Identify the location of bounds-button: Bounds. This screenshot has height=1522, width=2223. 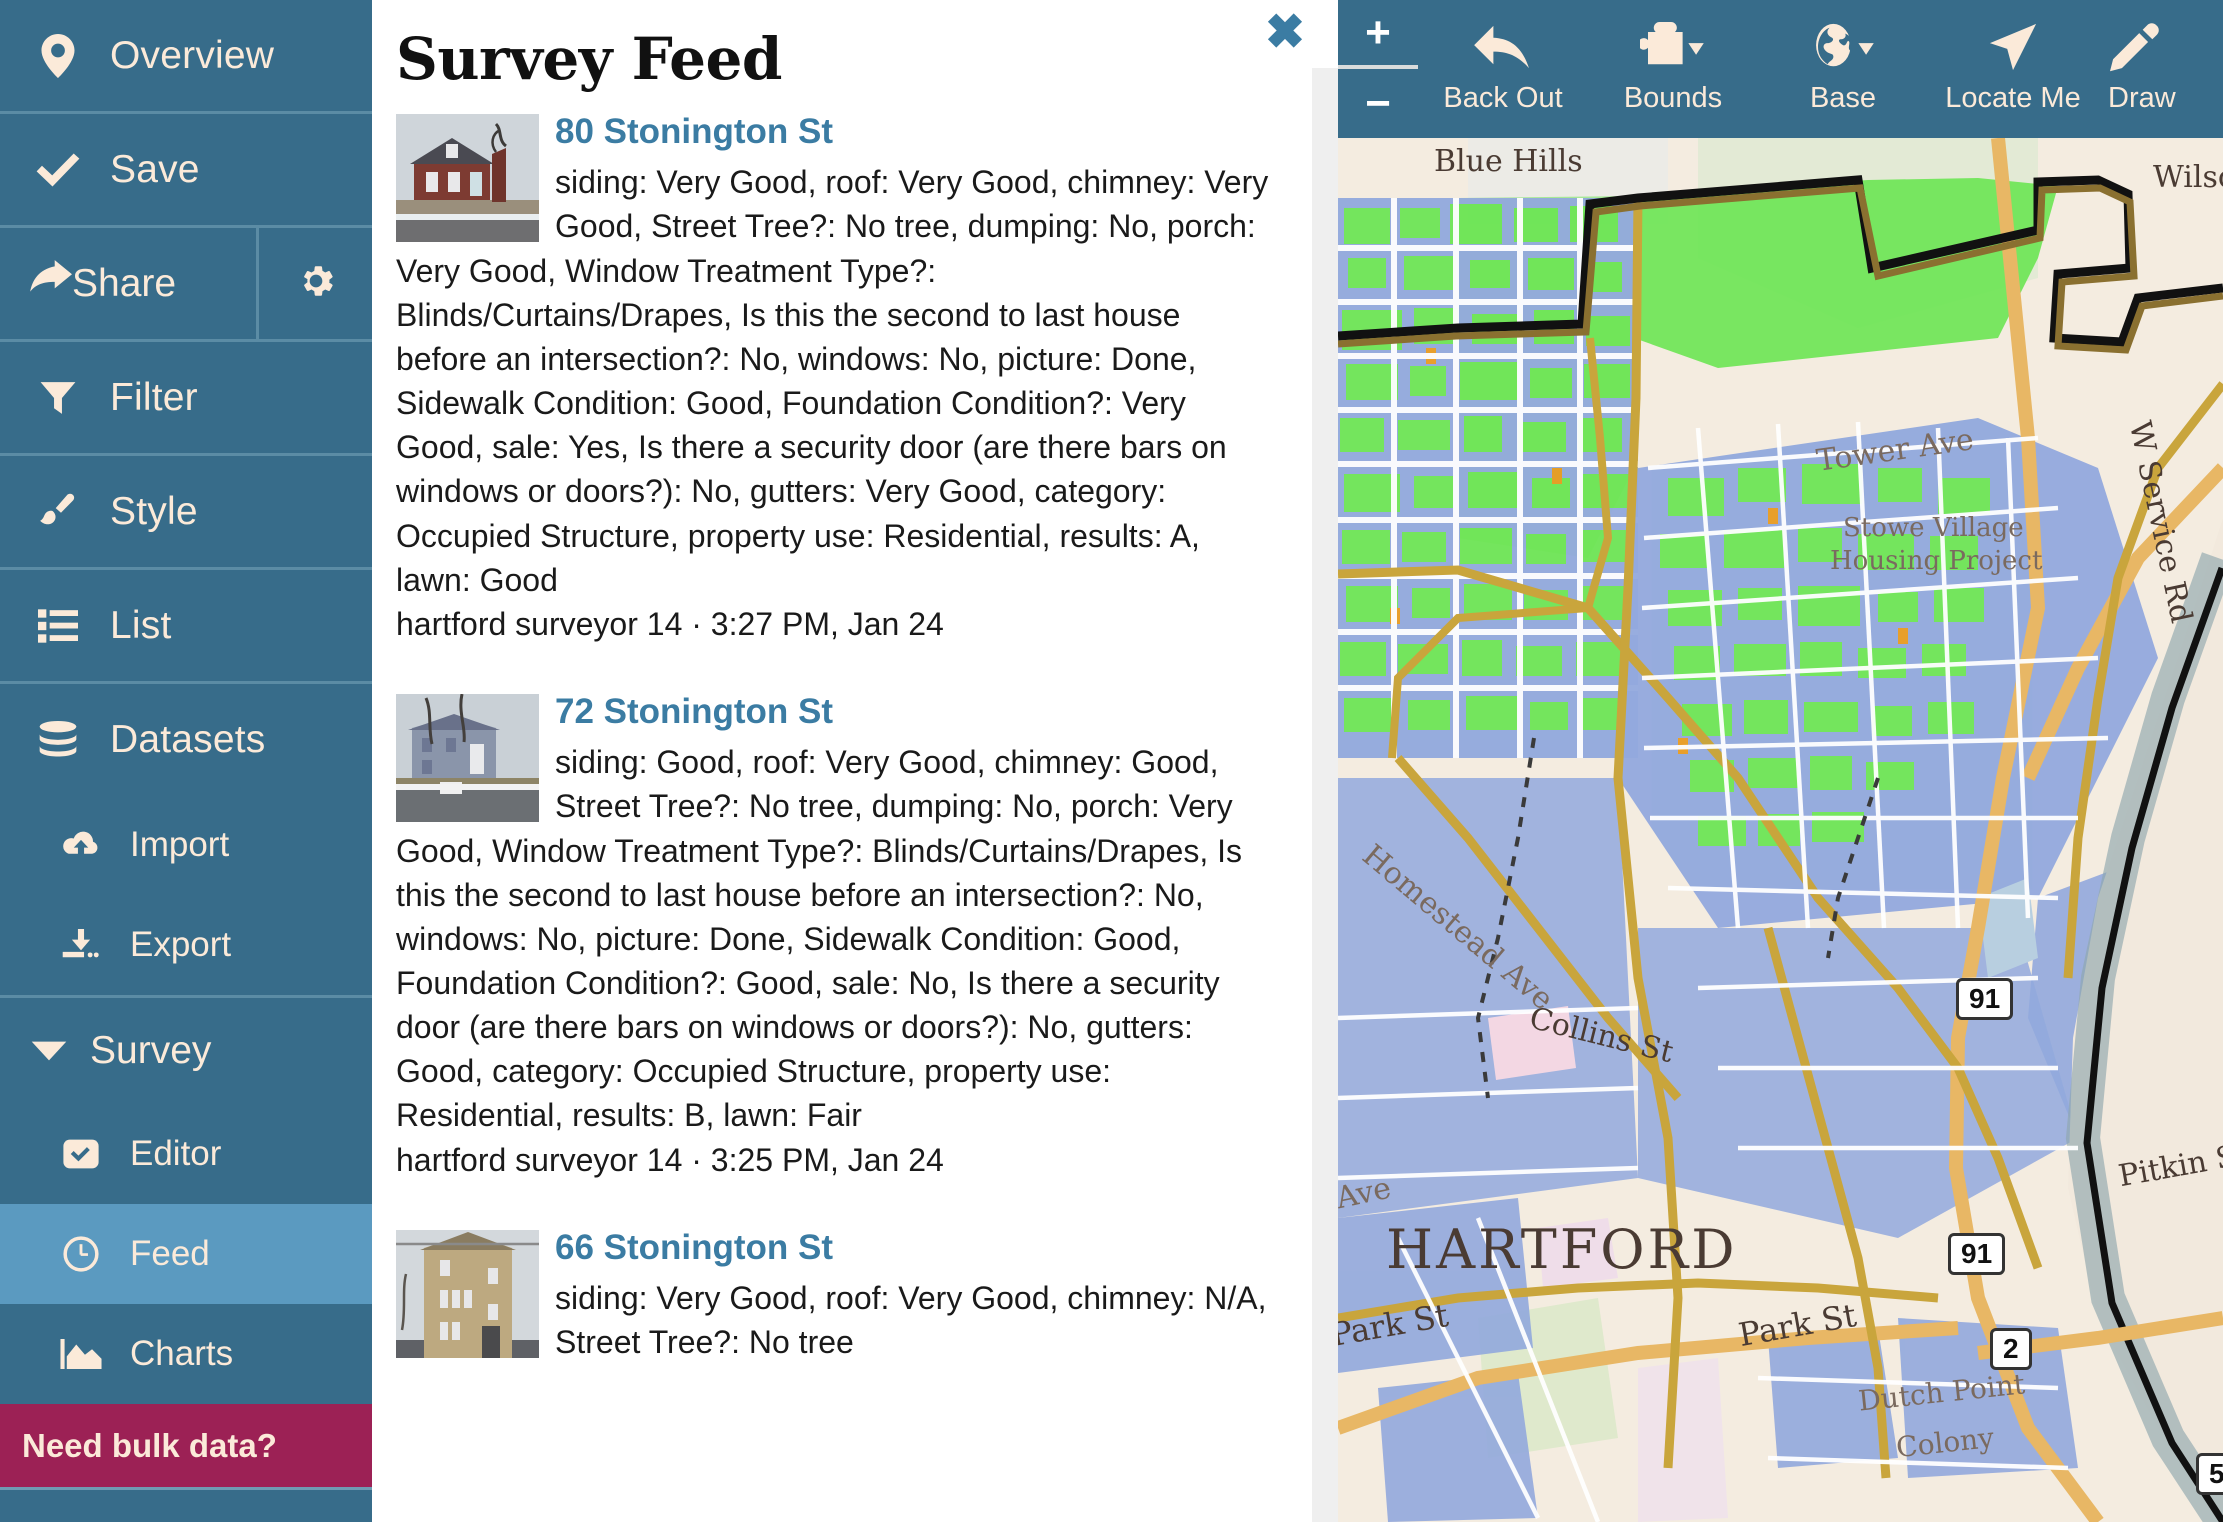
(1673, 69).